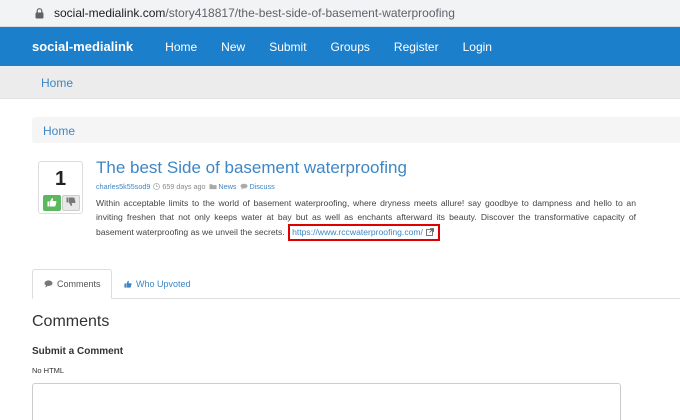  What do you see at coordinates (39, 13) in the screenshot?
I see `lock-icon` at bounding box center [39, 13].